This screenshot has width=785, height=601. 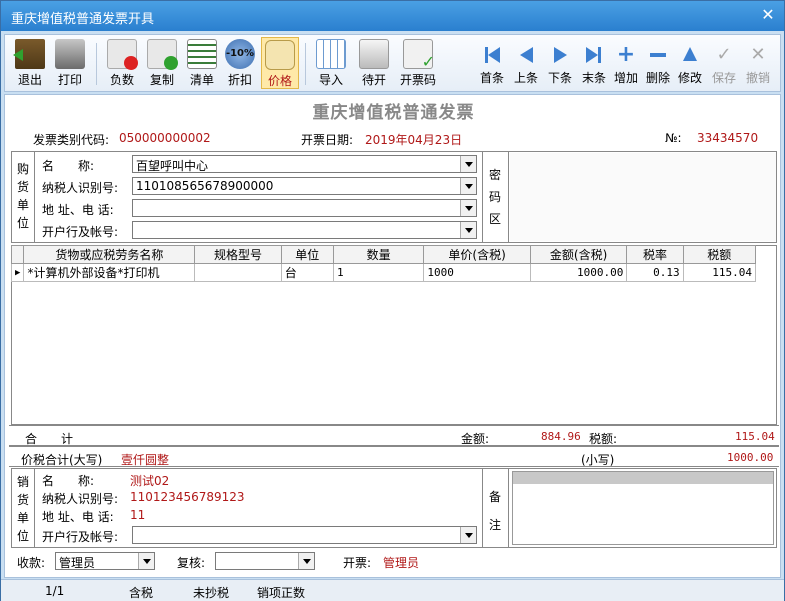 What do you see at coordinates (304, 164) in the screenshot?
I see `buyer-name-combo: 百望呼叫中心` at bounding box center [304, 164].